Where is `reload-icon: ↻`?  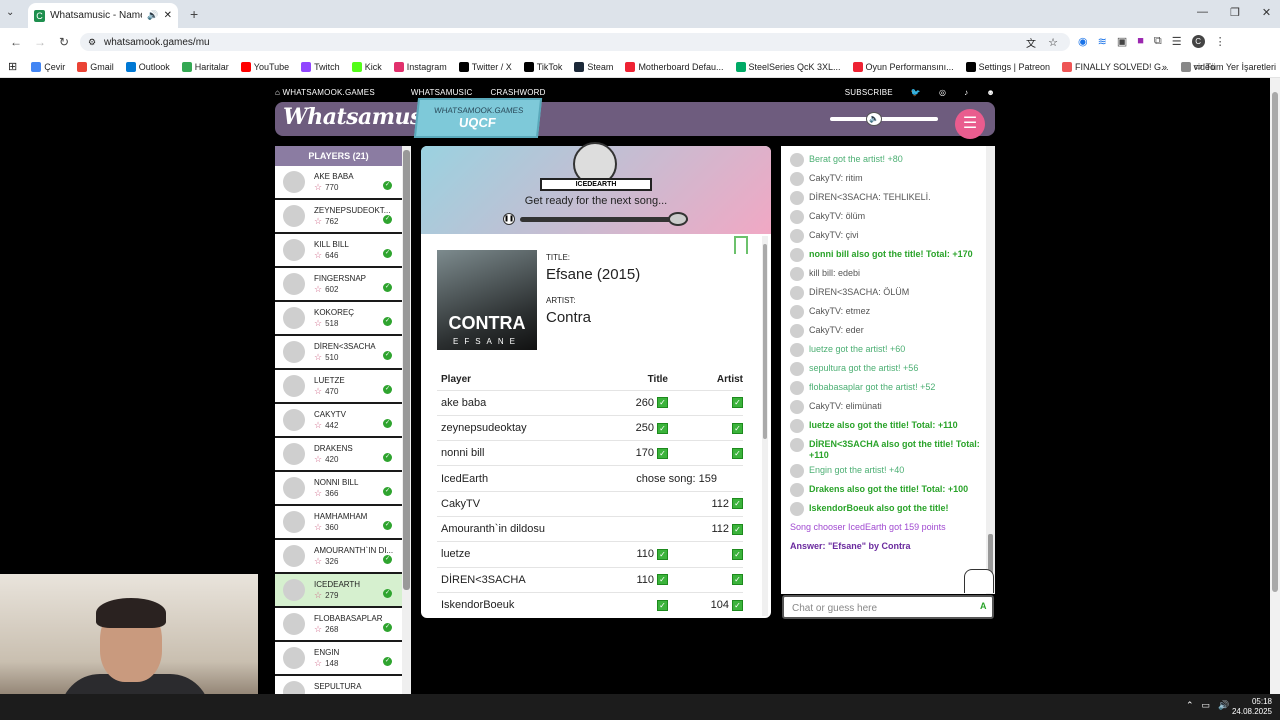
reload-icon: ↻ is located at coordinates (64, 42).